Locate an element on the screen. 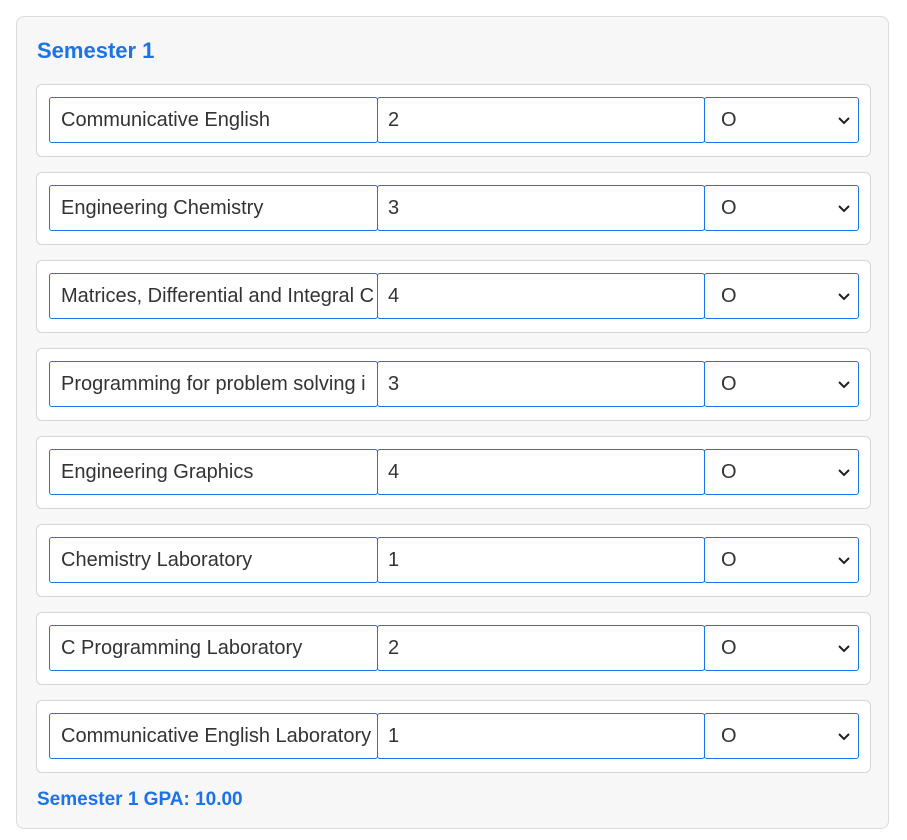 The height and width of the screenshot is (840, 907). gpa-label: Semester 1 GPA: is located at coordinates (113, 799).